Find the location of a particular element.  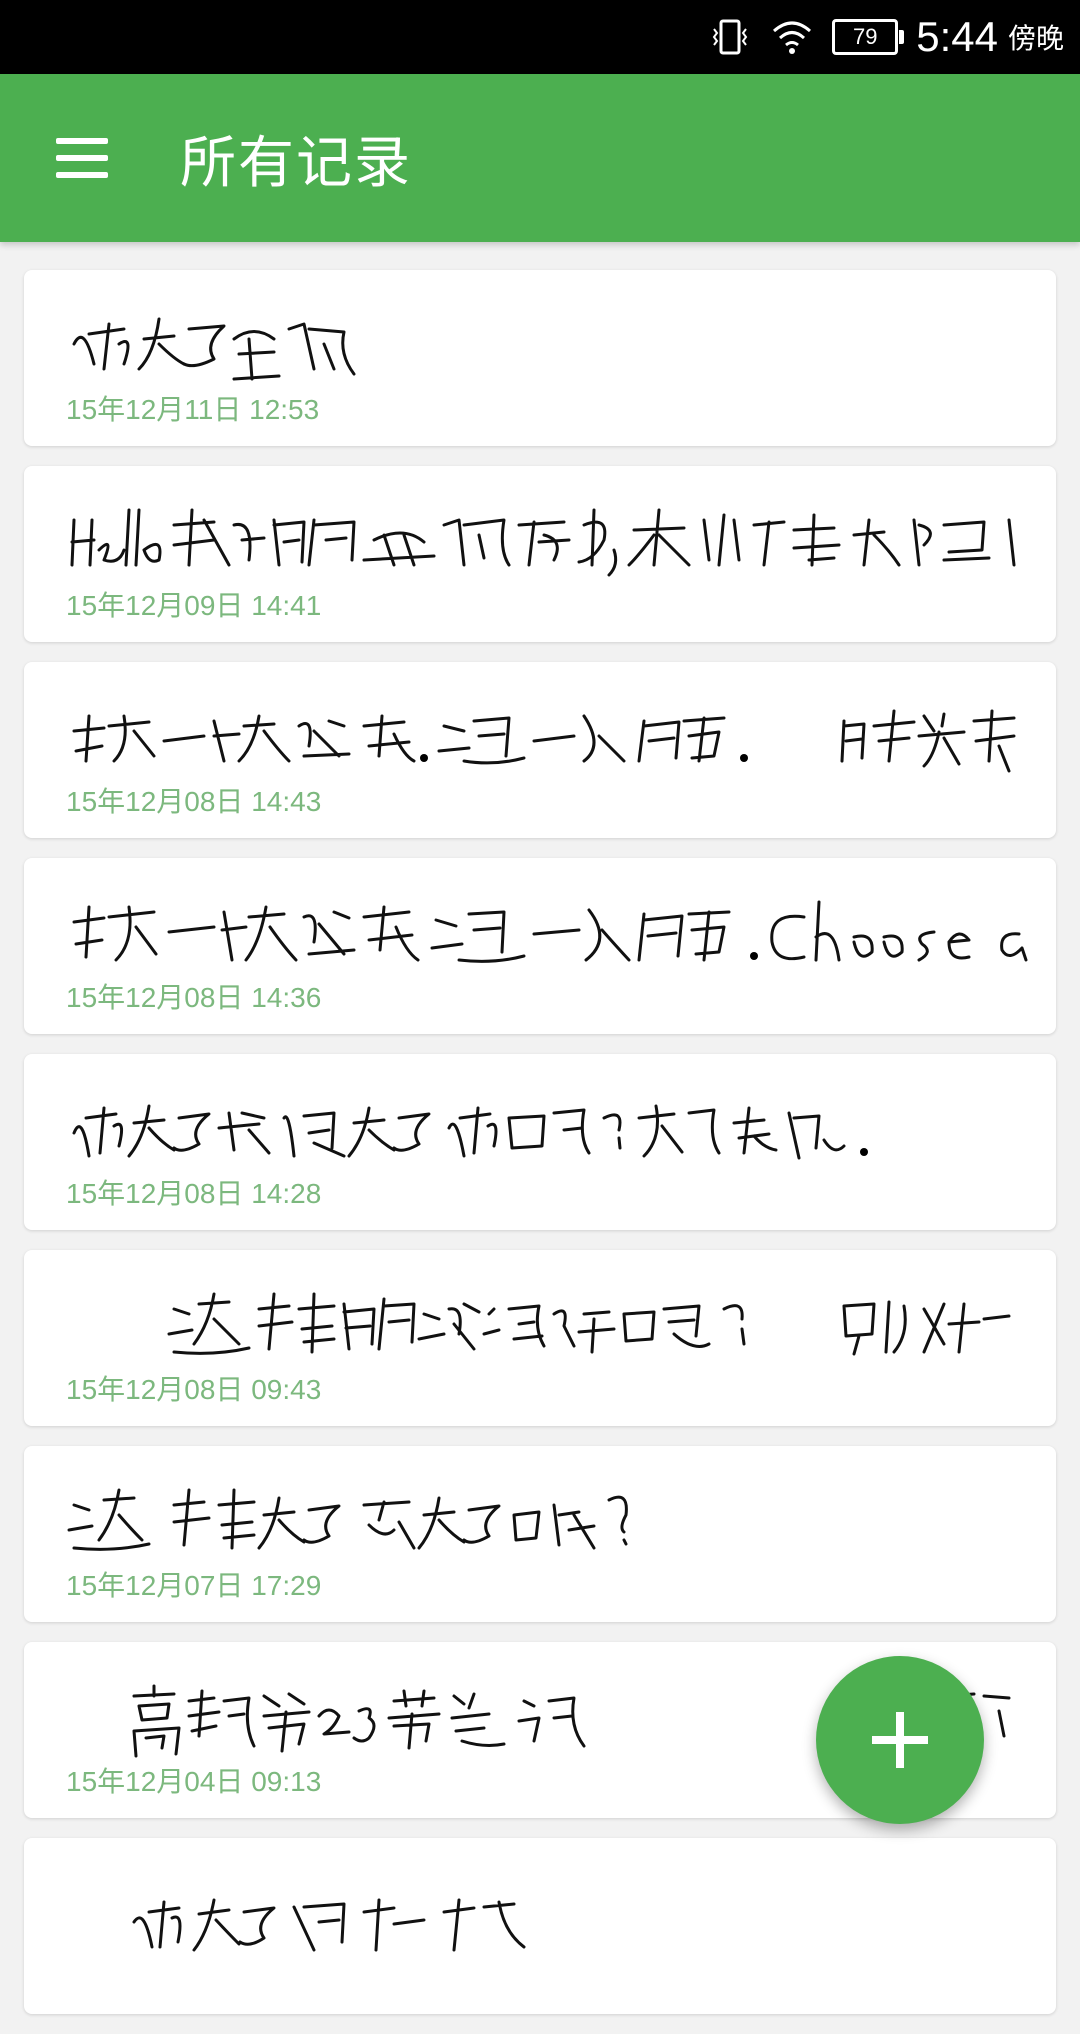

note-card: 15年12月08日 14:43 is located at coordinates (540, 750).